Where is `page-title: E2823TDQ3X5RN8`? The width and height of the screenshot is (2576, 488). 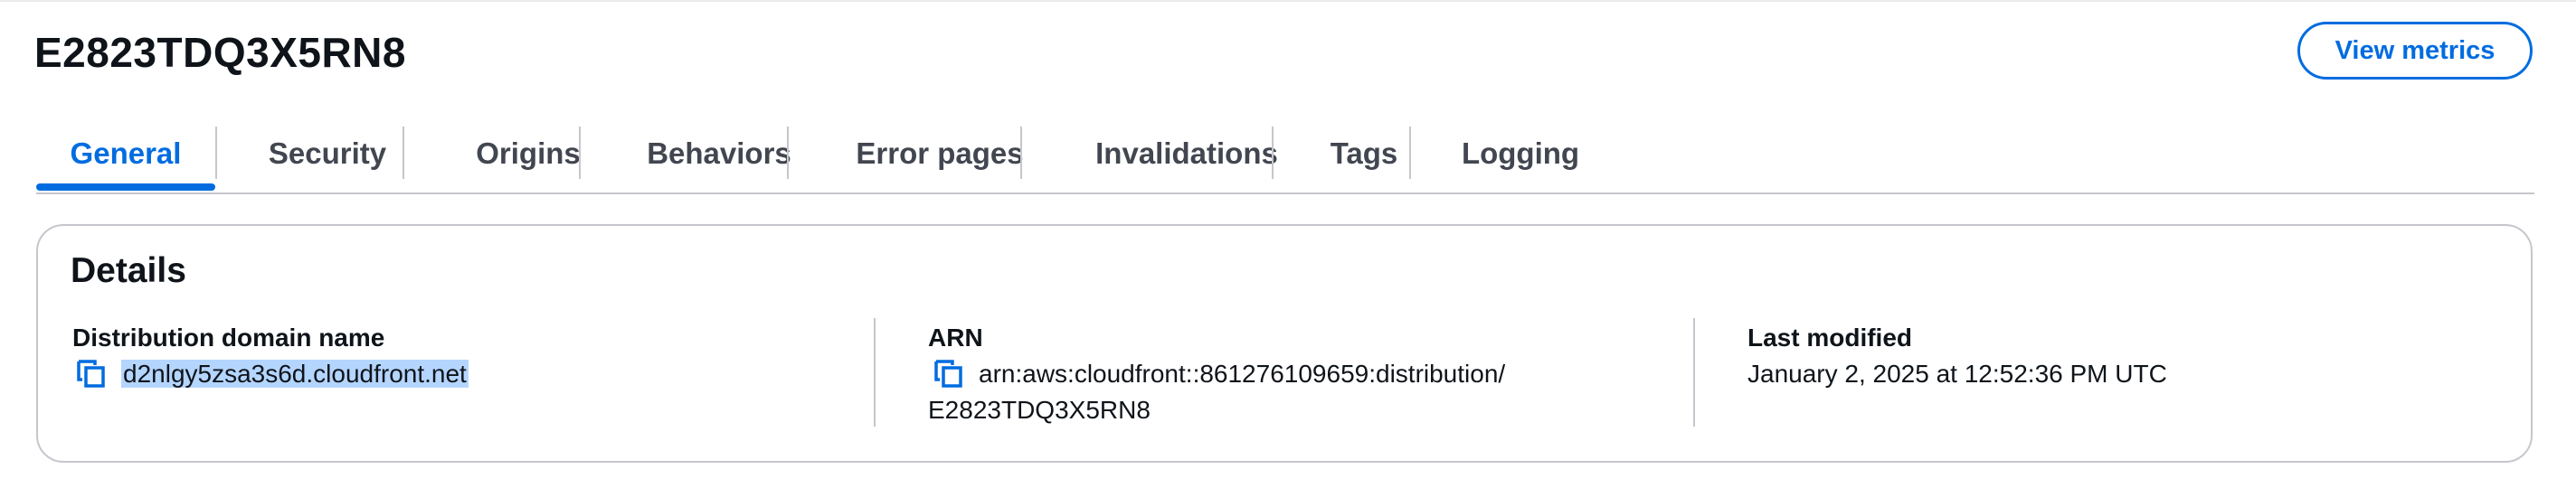 page-title: E2823TDQ3X5RN8 is located at coordinates (220, 52).